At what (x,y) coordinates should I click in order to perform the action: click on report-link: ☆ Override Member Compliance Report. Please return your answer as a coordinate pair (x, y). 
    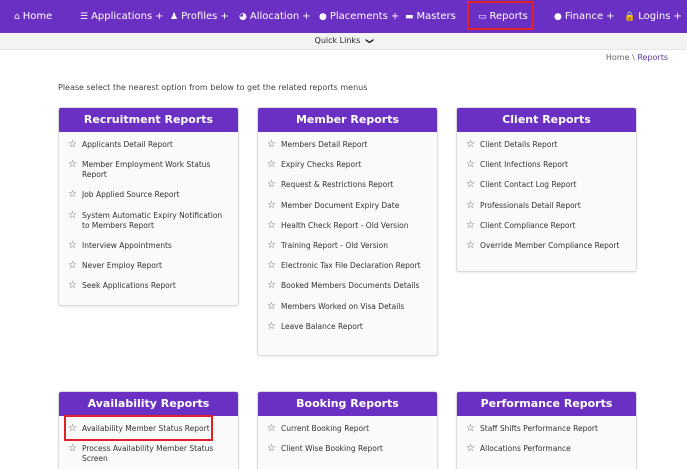
    Looking at the image, I should click on (551, 245).